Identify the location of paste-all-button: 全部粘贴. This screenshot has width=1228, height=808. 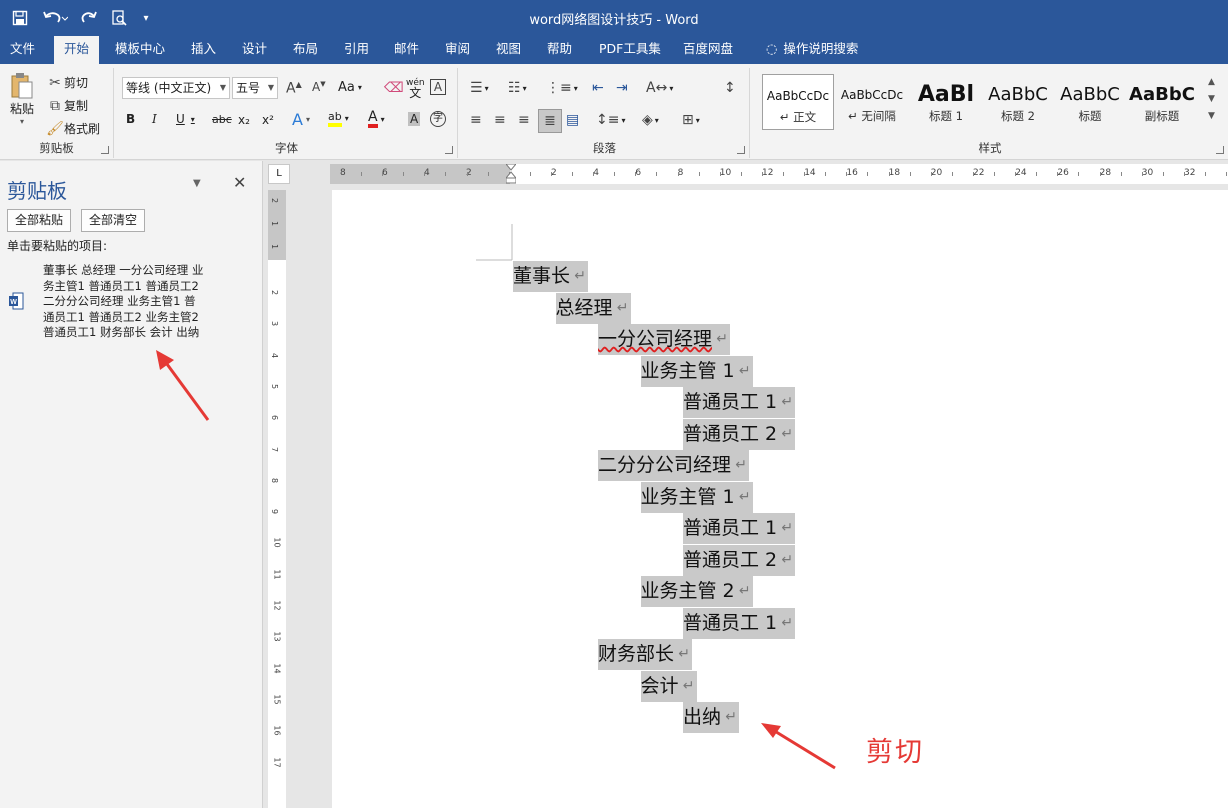
(39, 220).